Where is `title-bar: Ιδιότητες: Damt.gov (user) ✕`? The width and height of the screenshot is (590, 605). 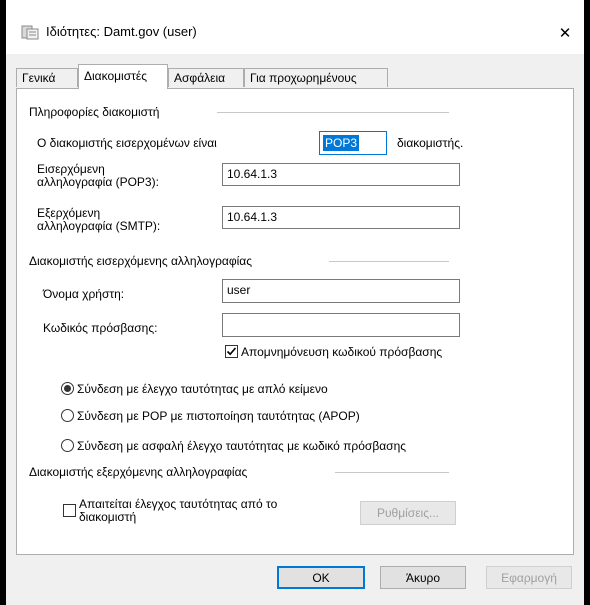 title-bar: Ιδιότητες: Damt.gov (user) ✕ is located at coordinates (295, 27).